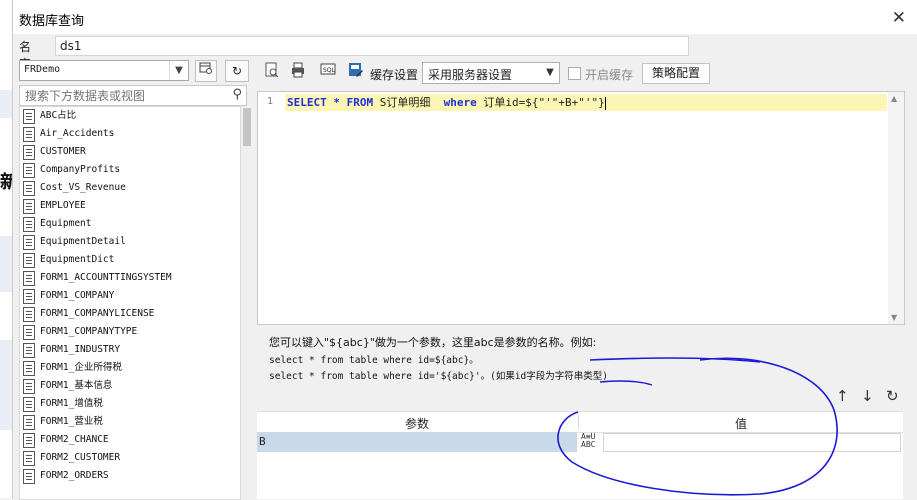 Image resolution: width=917 pixels, height=500 pixels. What do you see at coordinates (372, 46) in the screenshot?
I see `name-input: ds1` at bounding box center [372, 46].